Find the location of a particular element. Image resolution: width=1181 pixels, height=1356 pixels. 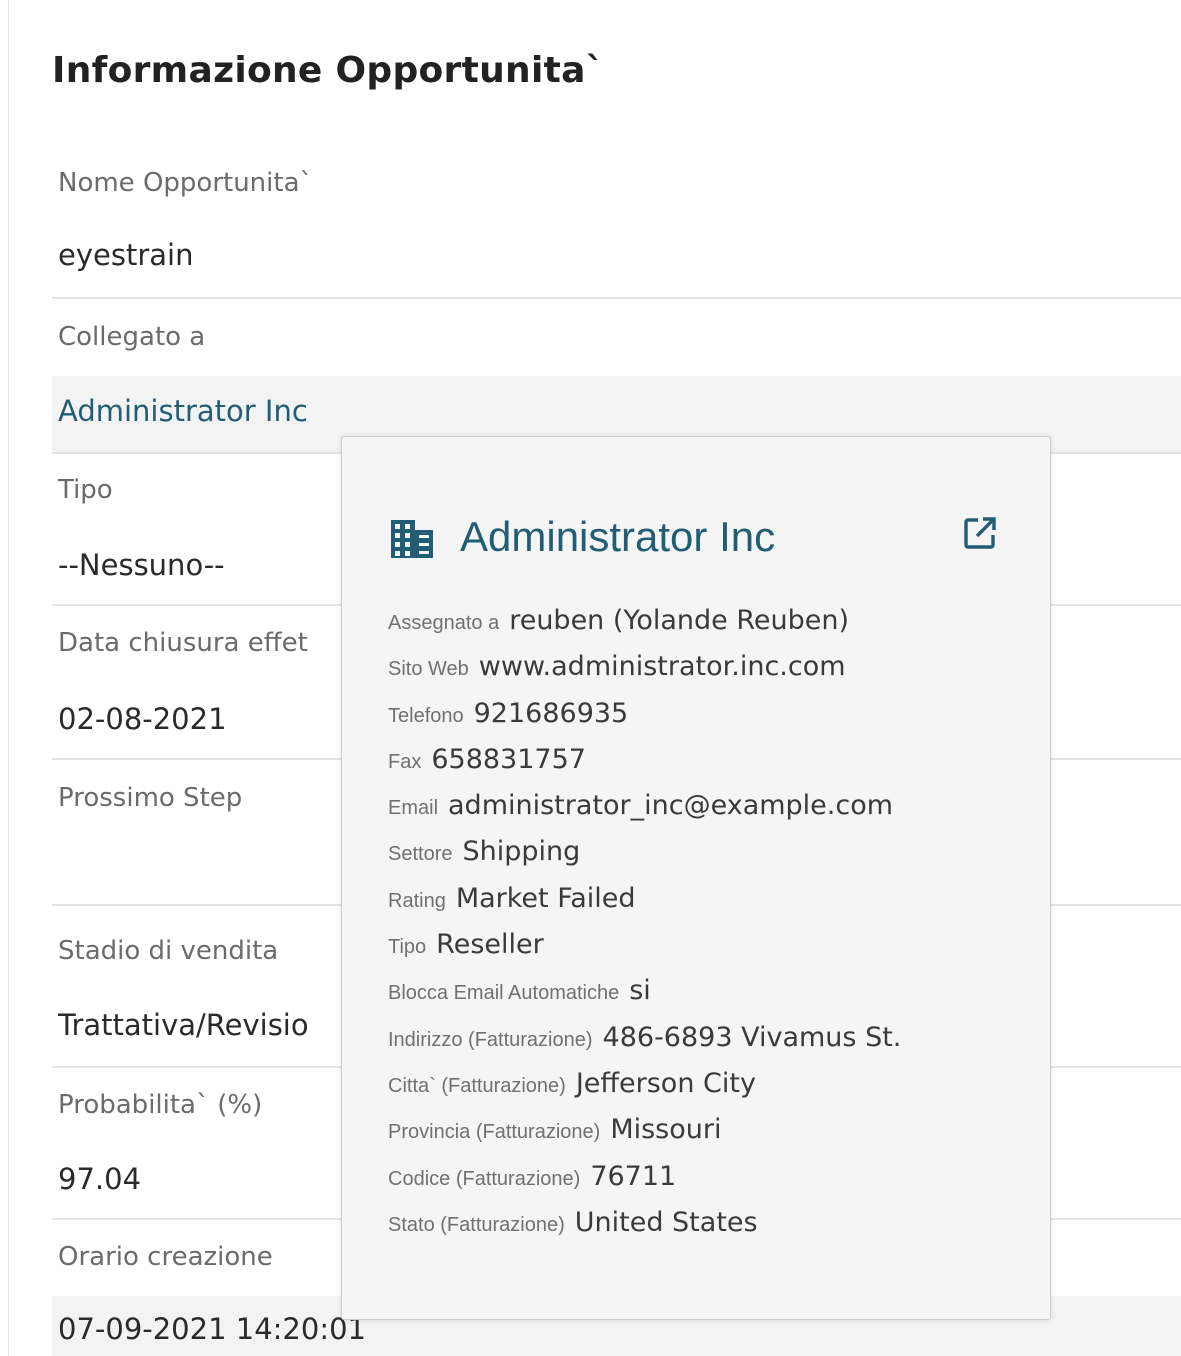

detail-row-billing-code: Codice (Fatturazione) 76711 is located at coordinates (532, 1176).